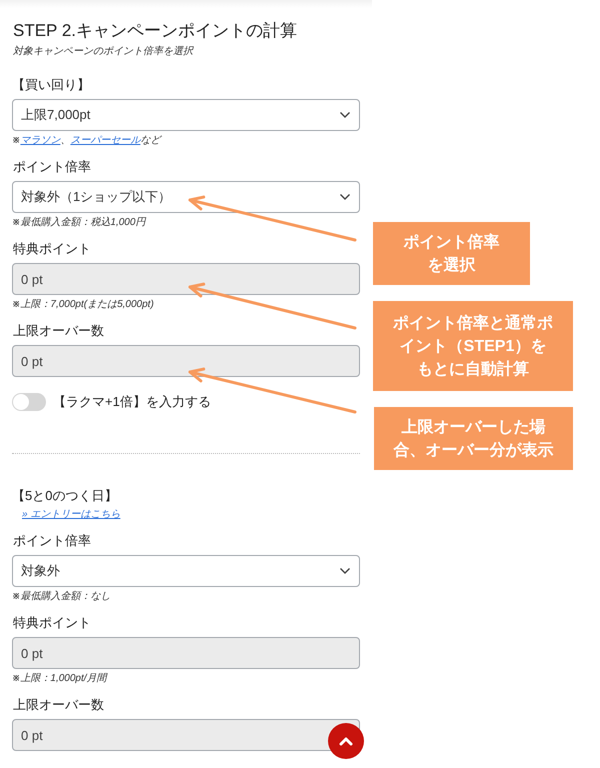  What do you see at coordinates (451, 253) in the screenshot?
I see `callout-text: ポイント倍率 を選択` at bounding box center [451, 253].